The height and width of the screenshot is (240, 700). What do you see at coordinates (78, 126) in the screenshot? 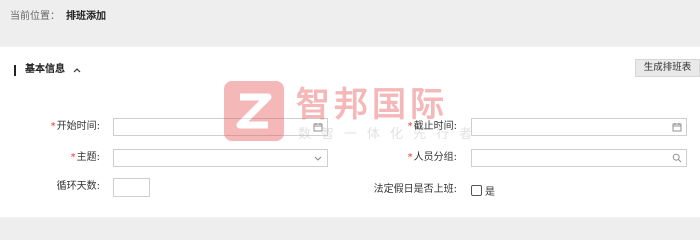
I see `start-time-label-text: 开始时间:` at bounding box center [78, 126].